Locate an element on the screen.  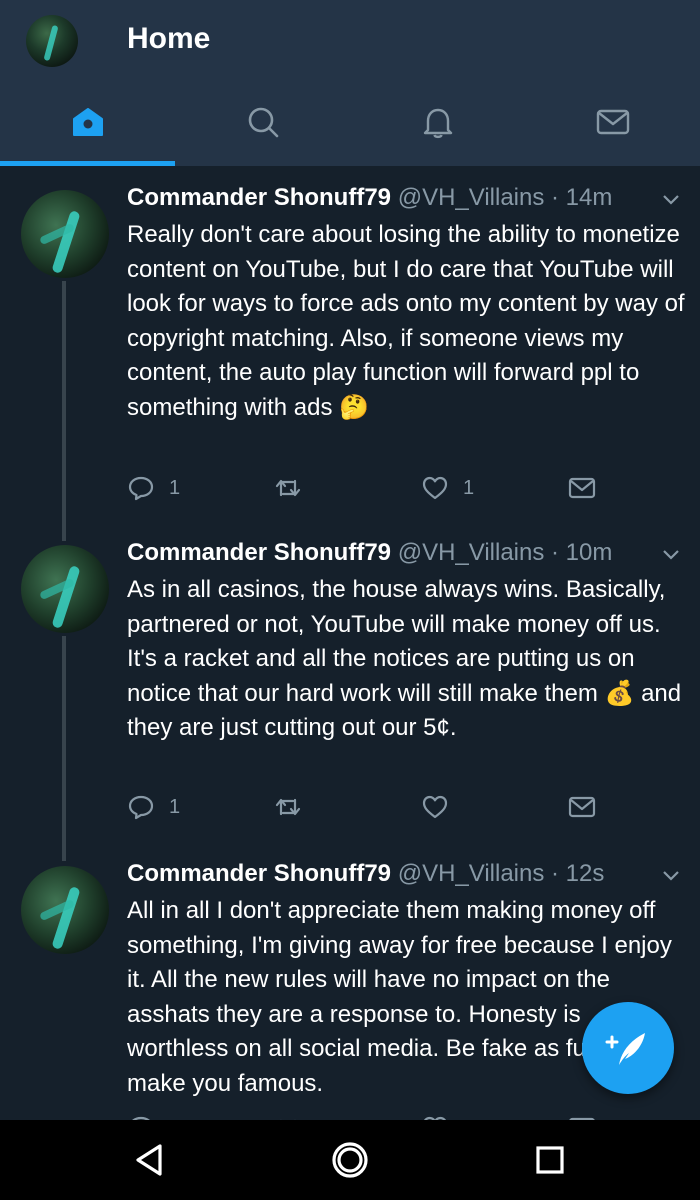
system-nav-bar is located at coordinates (350, 1160).